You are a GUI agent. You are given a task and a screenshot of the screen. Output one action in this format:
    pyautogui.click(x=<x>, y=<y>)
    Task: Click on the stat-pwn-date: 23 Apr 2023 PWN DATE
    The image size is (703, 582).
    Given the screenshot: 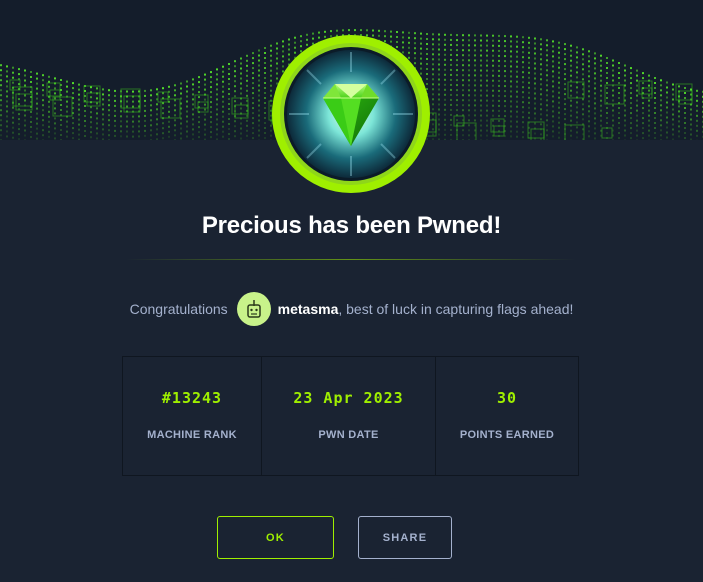 What is the action you would take?
    pyautogui.click(x=349, y=416)
    